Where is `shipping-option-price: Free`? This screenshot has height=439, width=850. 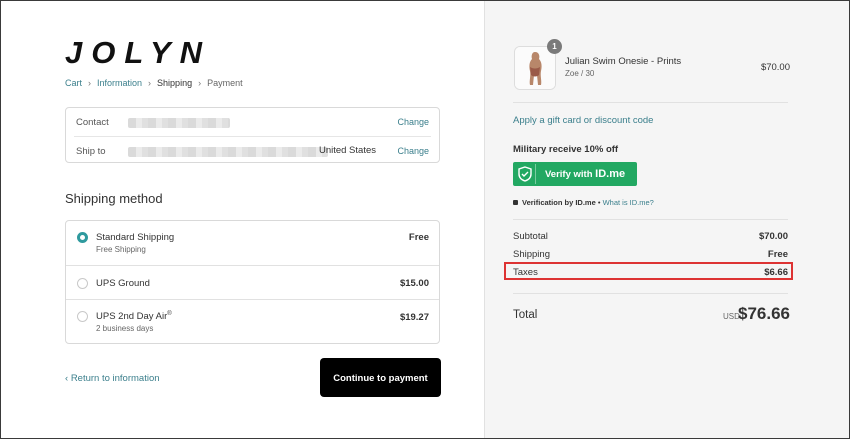 shipping-option-price: Free is located at coordinates (418, 237).